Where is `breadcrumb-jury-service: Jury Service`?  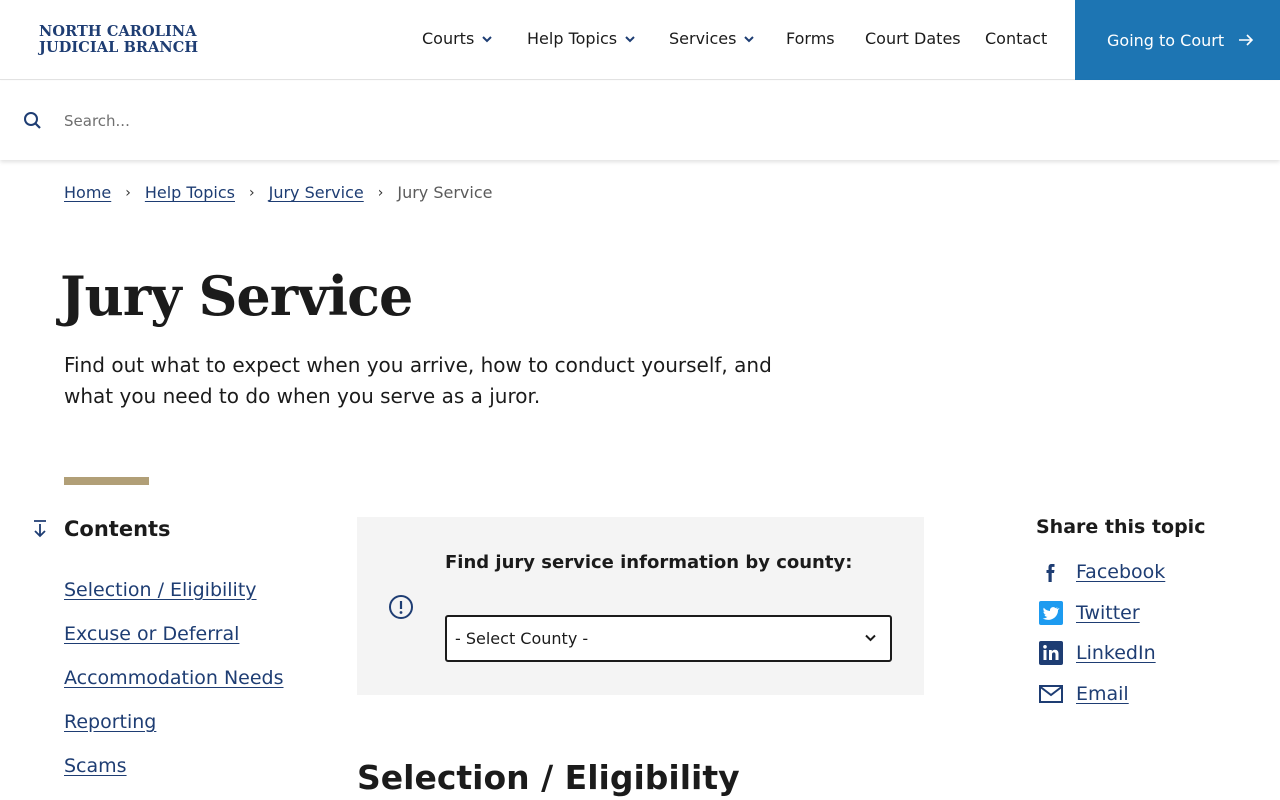
breadcrumb-jury-service: Jury Service is located at coordinates (316, 192).